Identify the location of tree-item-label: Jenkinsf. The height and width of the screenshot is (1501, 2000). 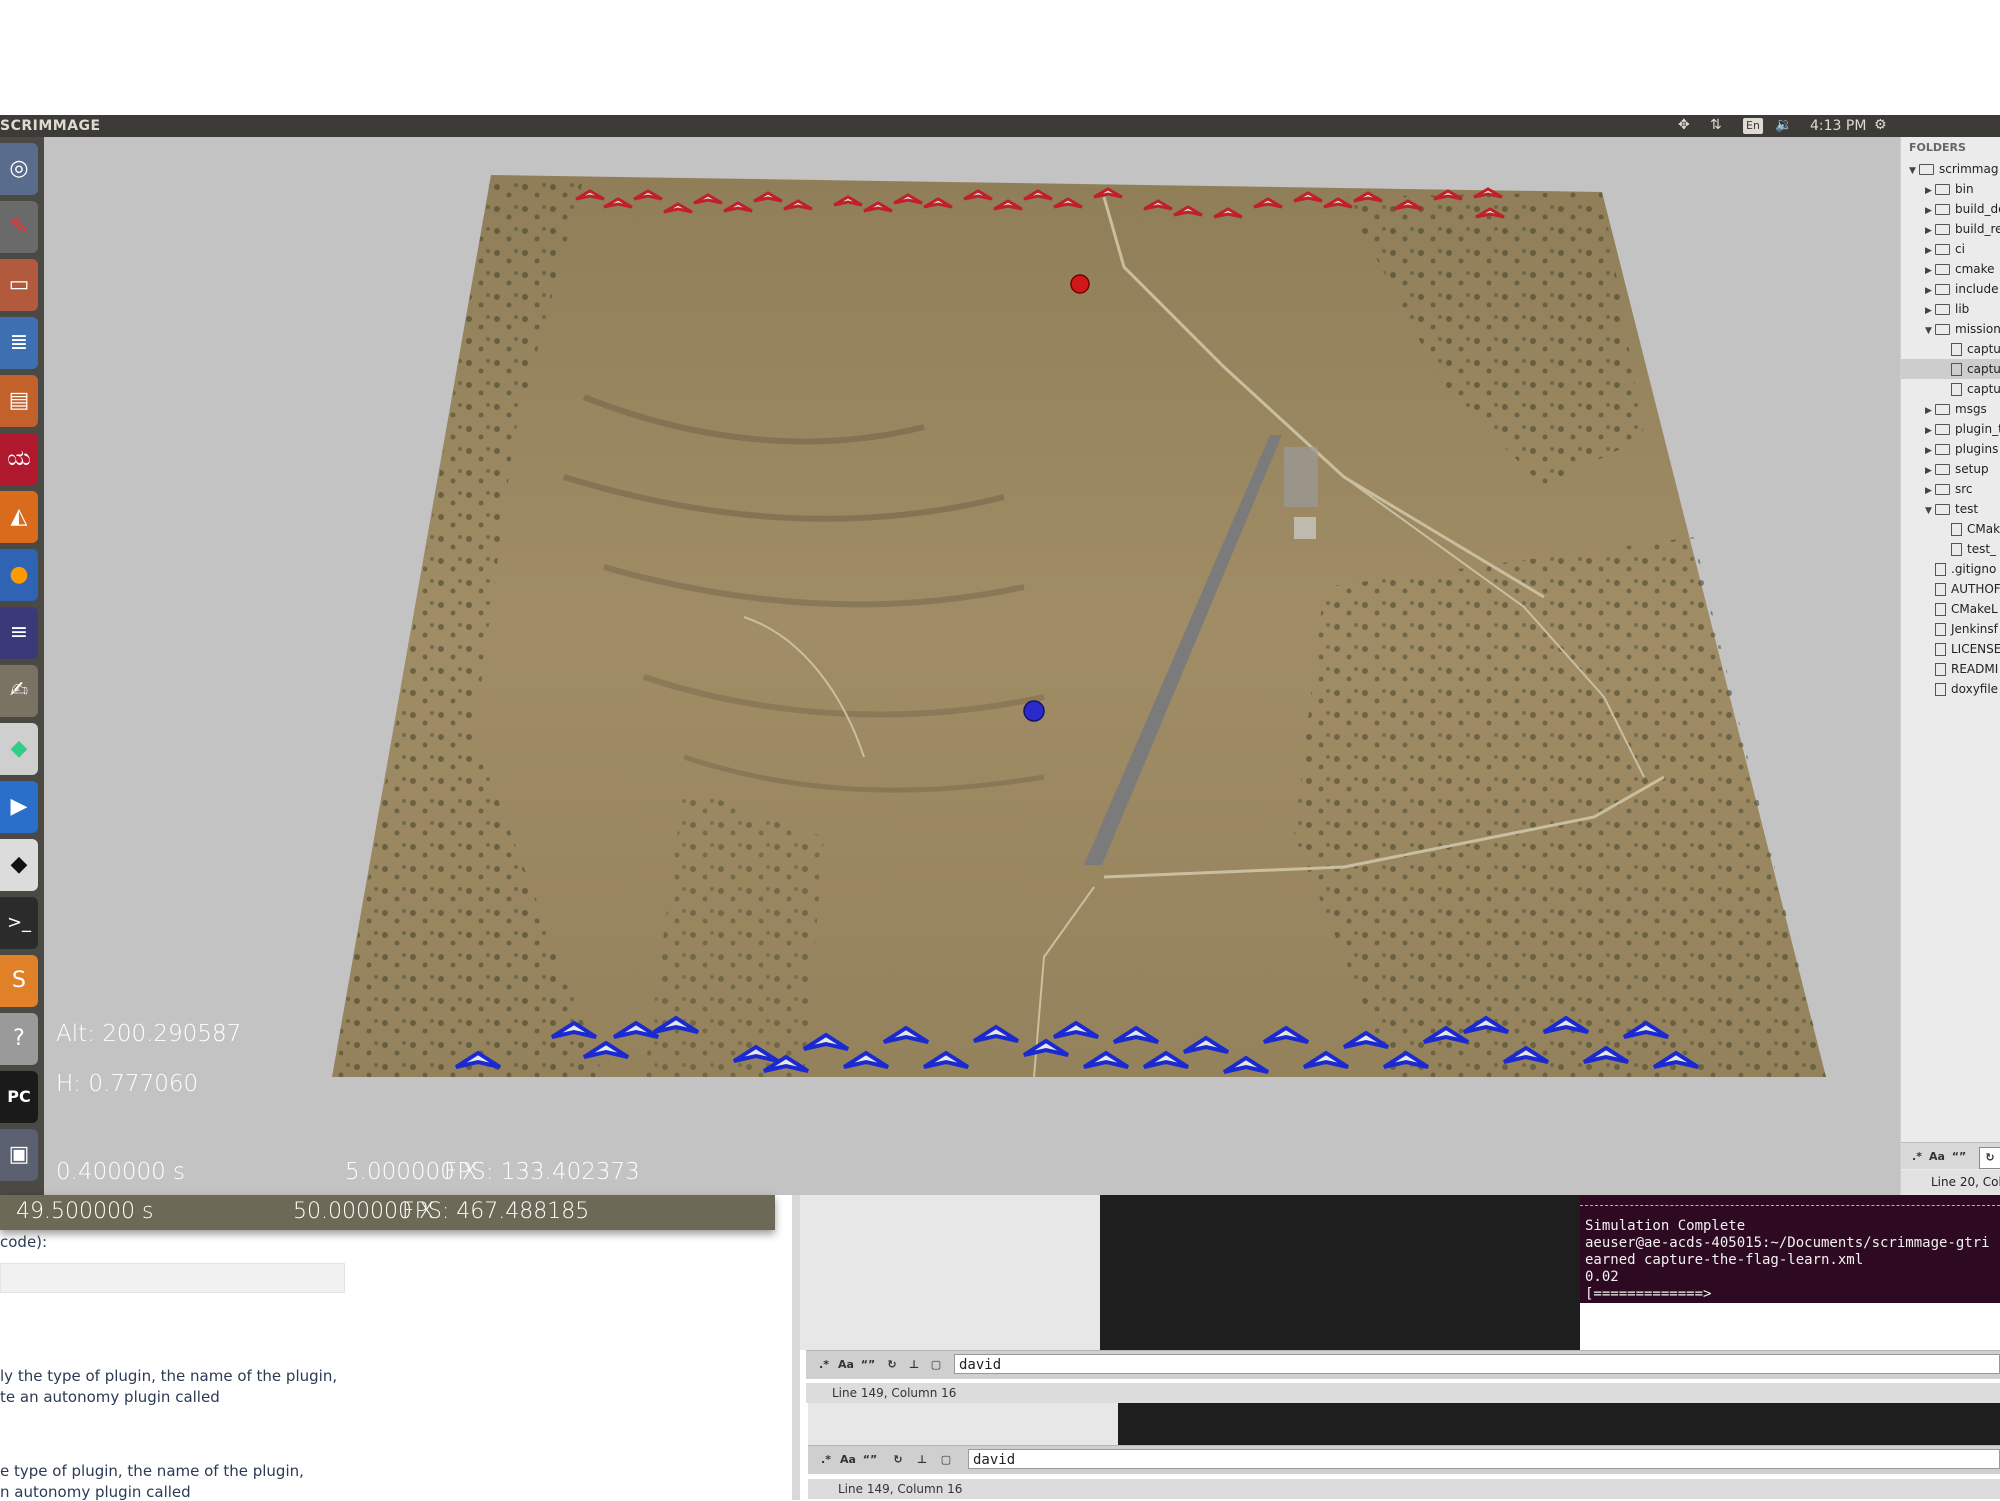
(1974, 629).